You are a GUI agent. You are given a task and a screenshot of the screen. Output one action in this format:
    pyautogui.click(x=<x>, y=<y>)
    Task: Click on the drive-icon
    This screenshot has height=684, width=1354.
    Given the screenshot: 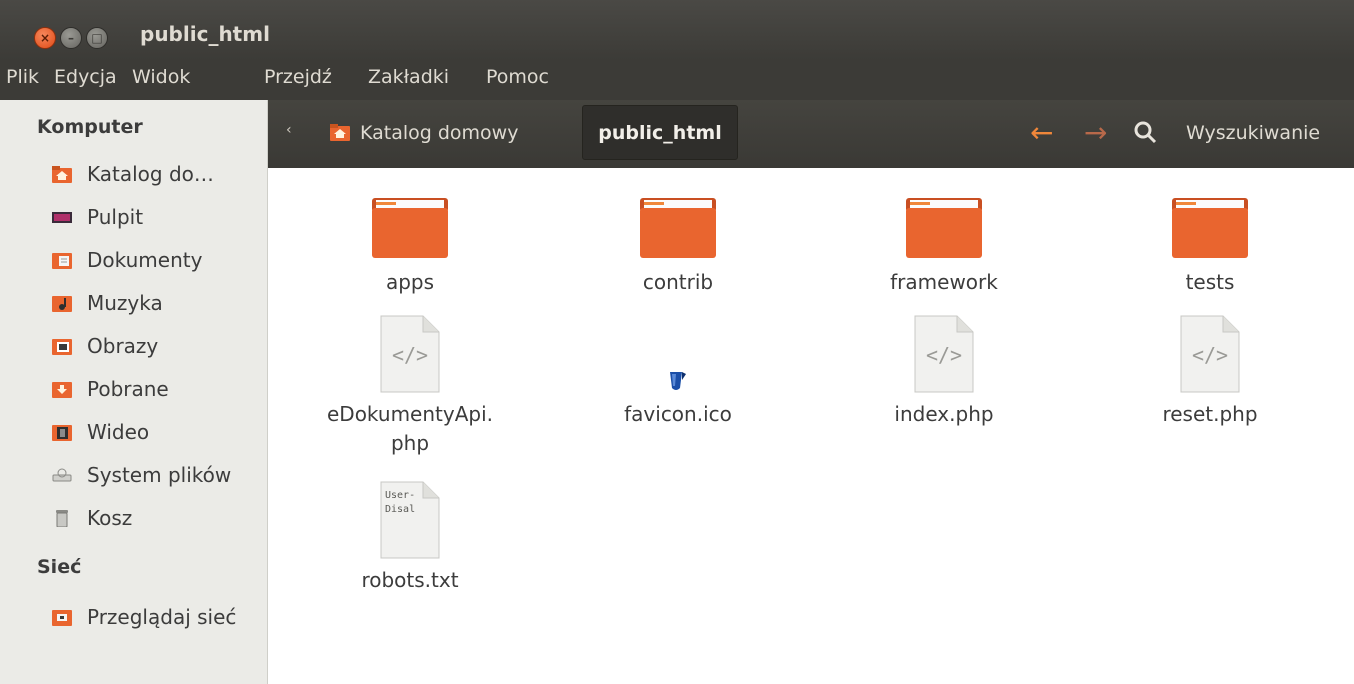 What is the action you would take?
    pyautogui.click(x=62, y=475)
    